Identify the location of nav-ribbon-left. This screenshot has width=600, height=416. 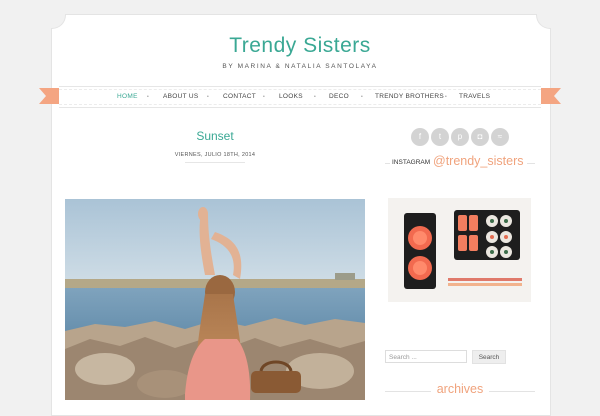
(49, 96).